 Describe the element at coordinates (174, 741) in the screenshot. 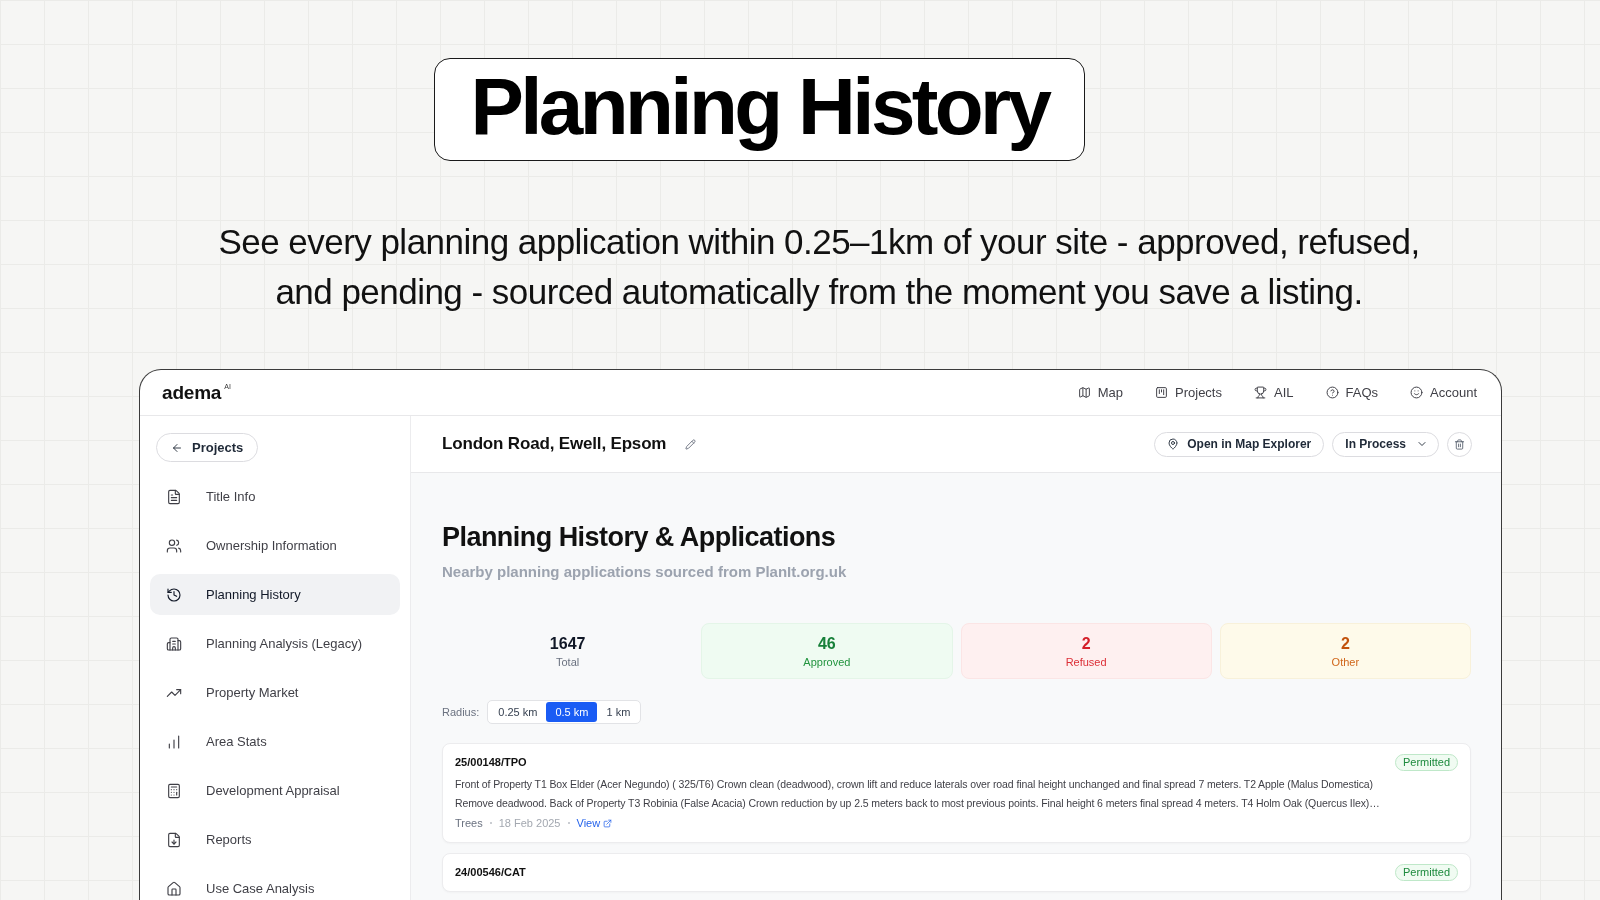

I see `bar-chart-icon` at that location.